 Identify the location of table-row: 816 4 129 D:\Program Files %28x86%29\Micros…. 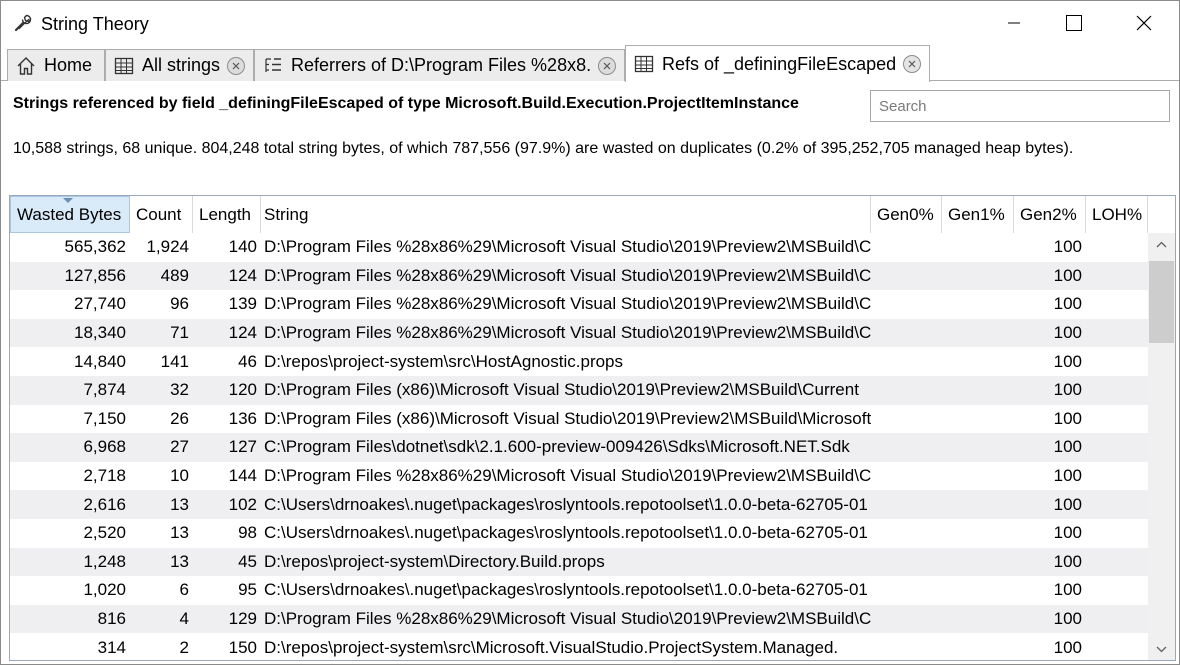
(579, 619).